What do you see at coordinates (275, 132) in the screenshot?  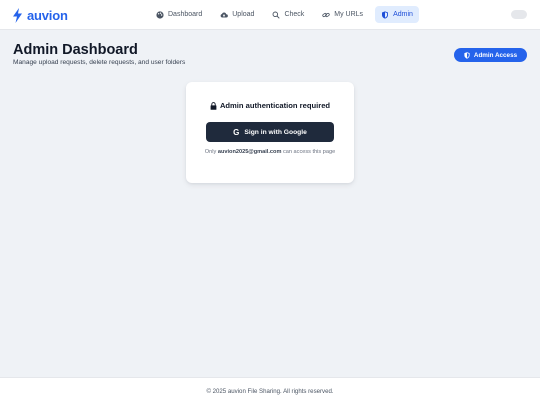 I see `google-sign-in-label: Sign in with Google` at bounding box center [275, 132].